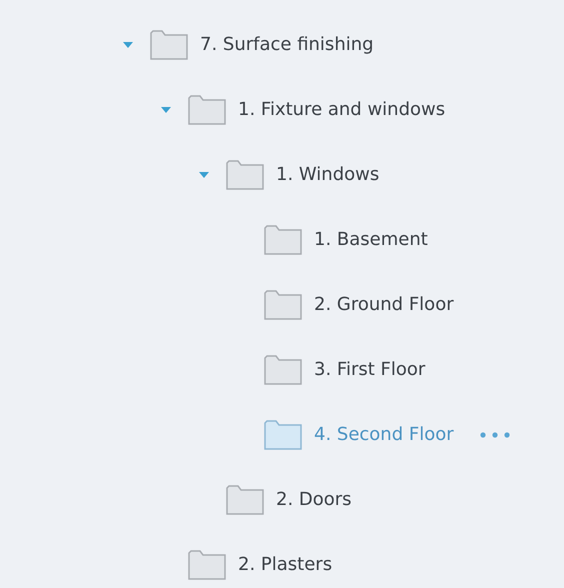 Image resolution: width=564 pixels, height=588 pixels. I want to click on tree-item-label: 1. Basement, so click(371, 239).